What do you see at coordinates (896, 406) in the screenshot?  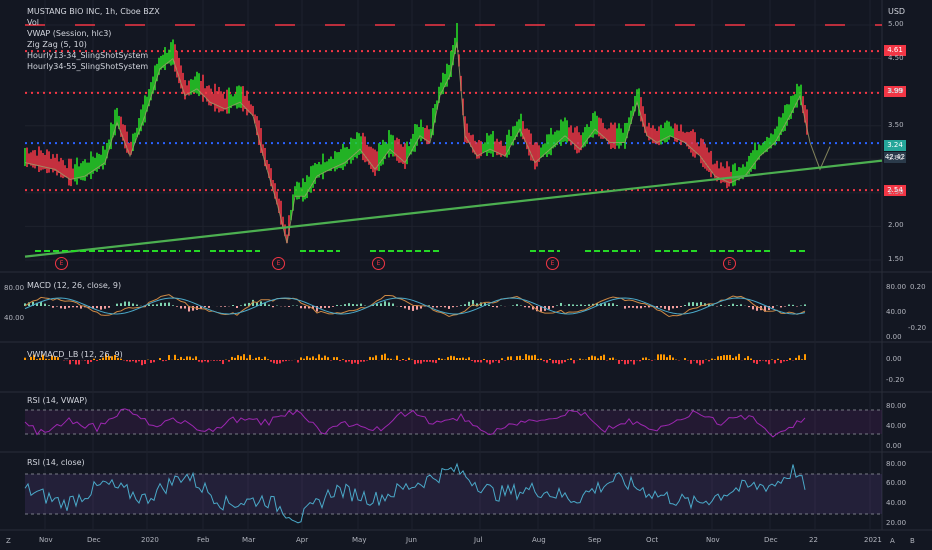 I see `rsi-vwap-tick-80: 80.00` at bounding box center [896, 406].